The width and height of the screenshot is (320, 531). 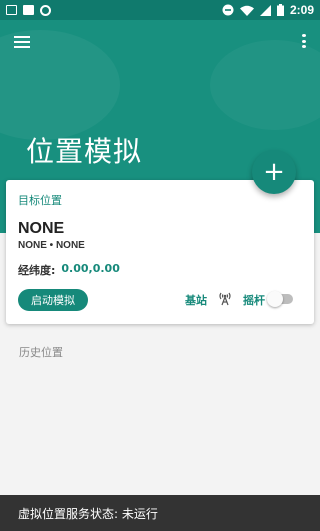 I want to click on minus-circle-icon, so click(x=228, y=10).